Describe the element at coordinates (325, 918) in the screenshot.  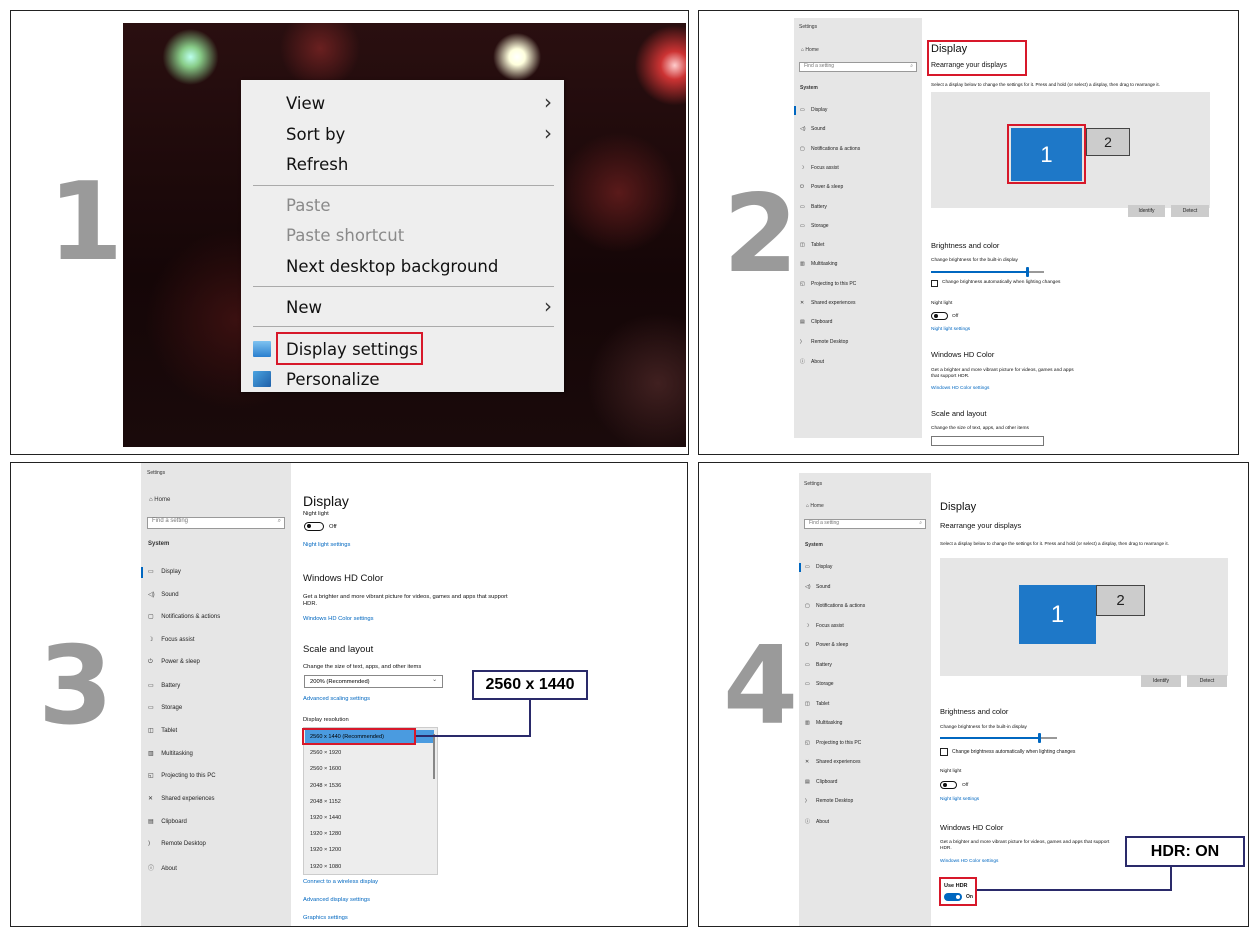
I see `graphics-settings-link: Graphics settings` at that location.